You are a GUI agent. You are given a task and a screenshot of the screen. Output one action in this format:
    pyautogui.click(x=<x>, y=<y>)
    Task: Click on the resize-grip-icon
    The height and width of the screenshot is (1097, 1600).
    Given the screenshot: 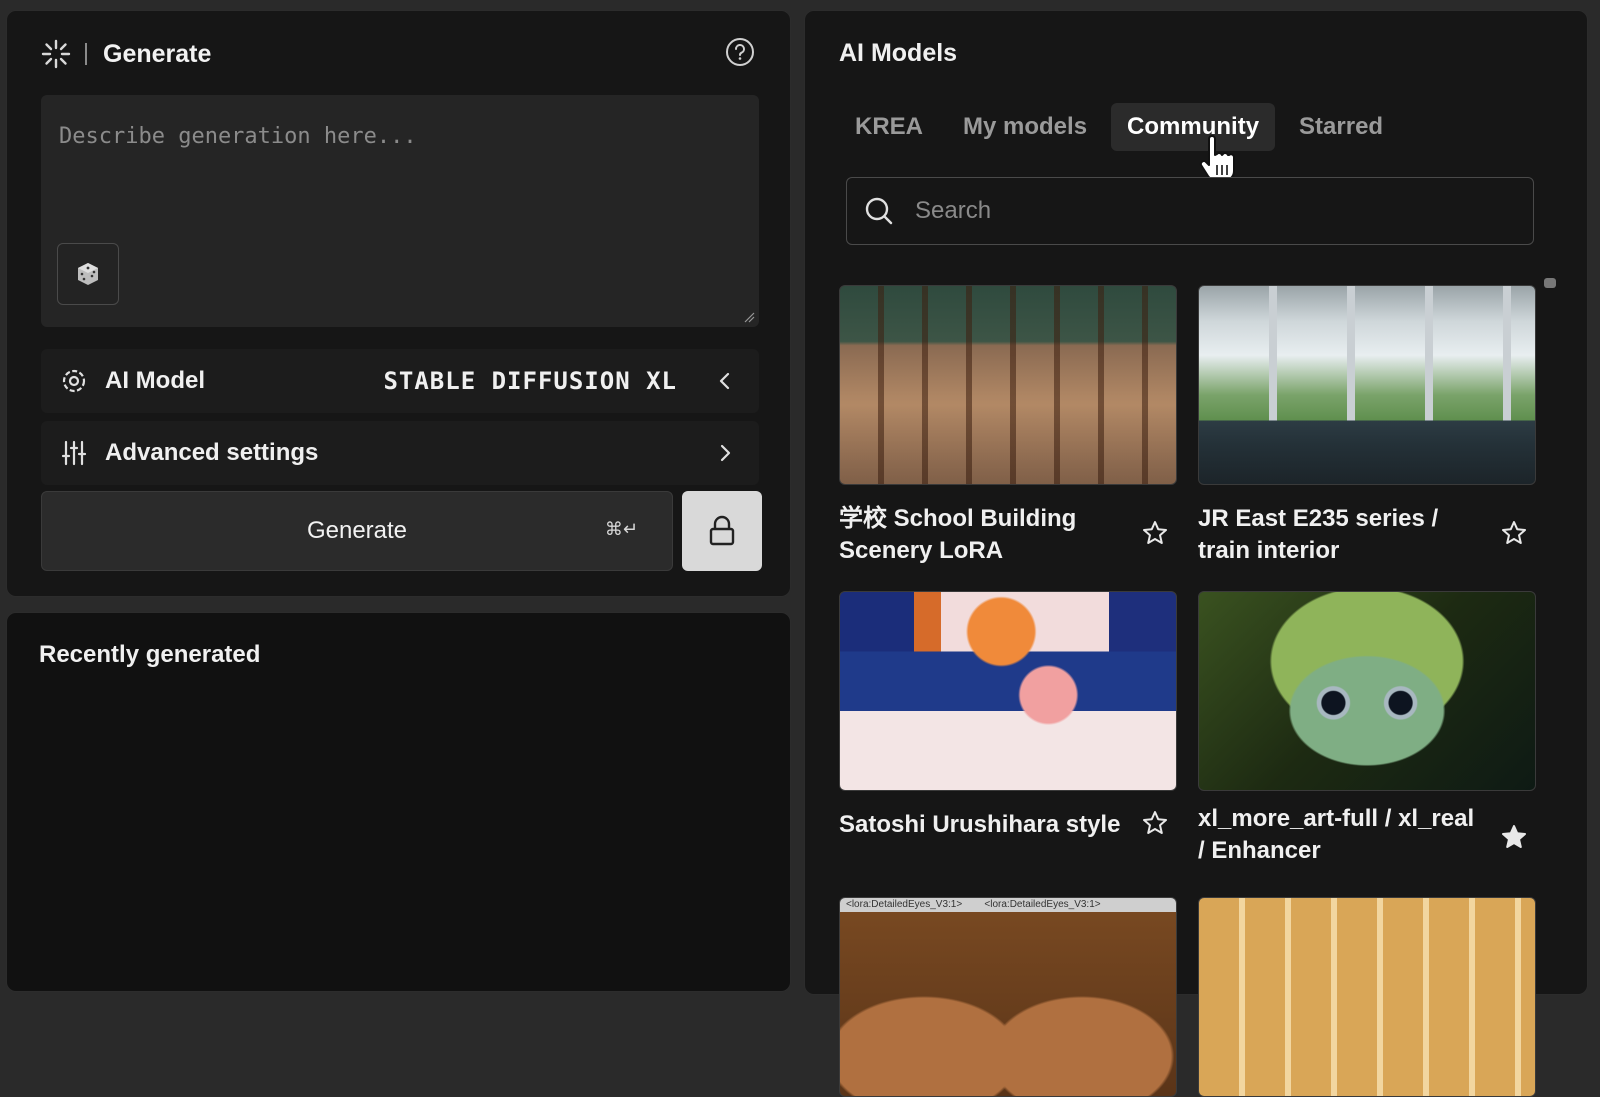 What is the action you would take?
    pyautogui.click(x=749, y=317)
    